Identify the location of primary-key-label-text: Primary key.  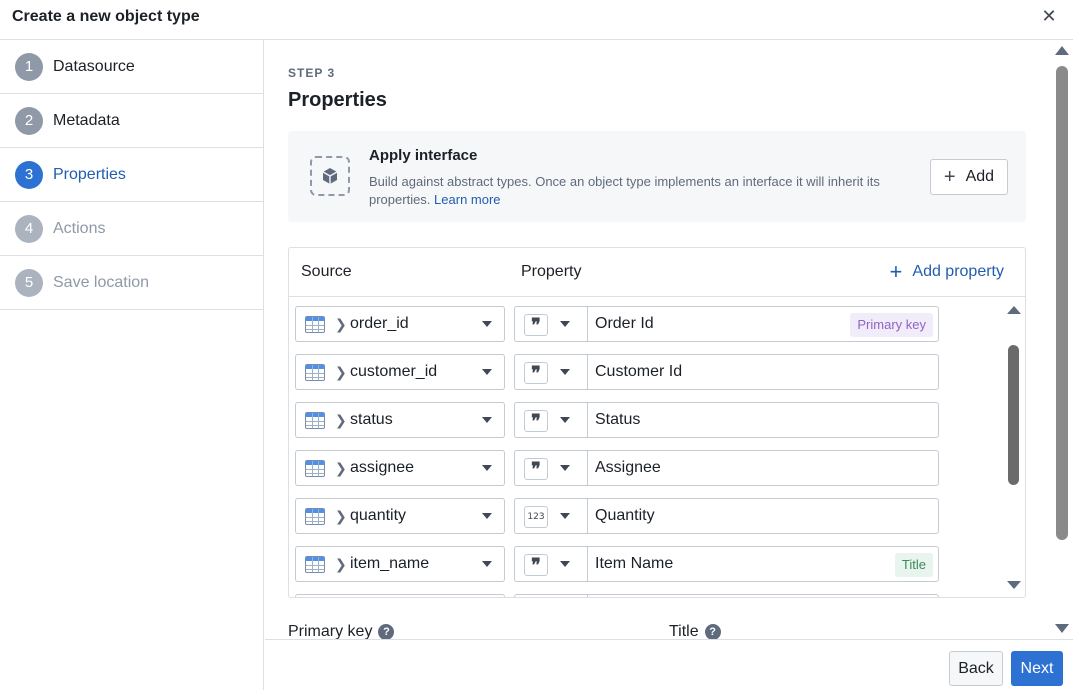
(330, 631).